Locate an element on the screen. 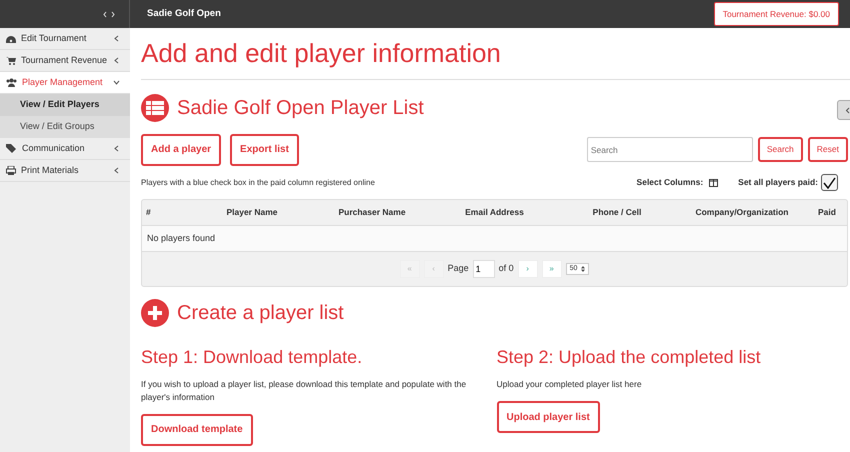  columns-icon is located at coordinates (713, 182).